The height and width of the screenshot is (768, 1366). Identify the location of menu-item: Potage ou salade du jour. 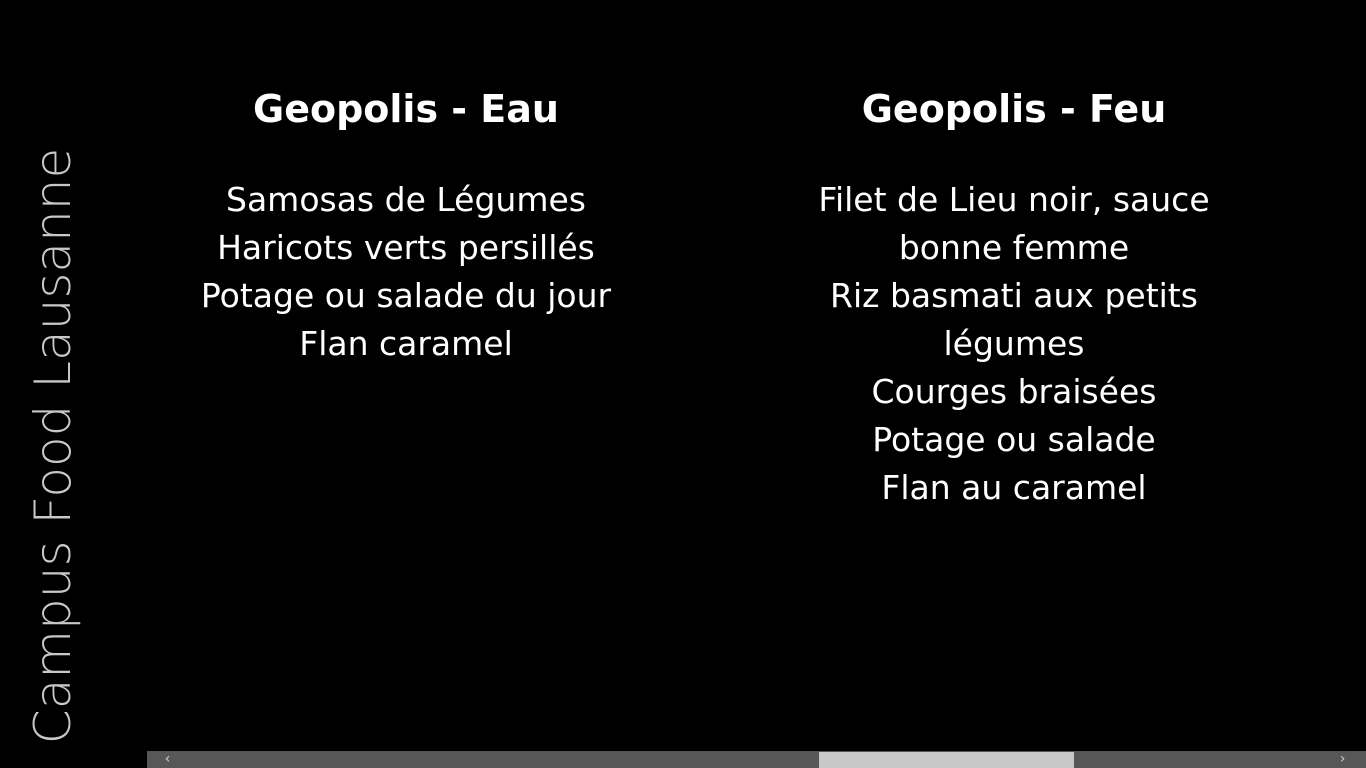
(406, 295).